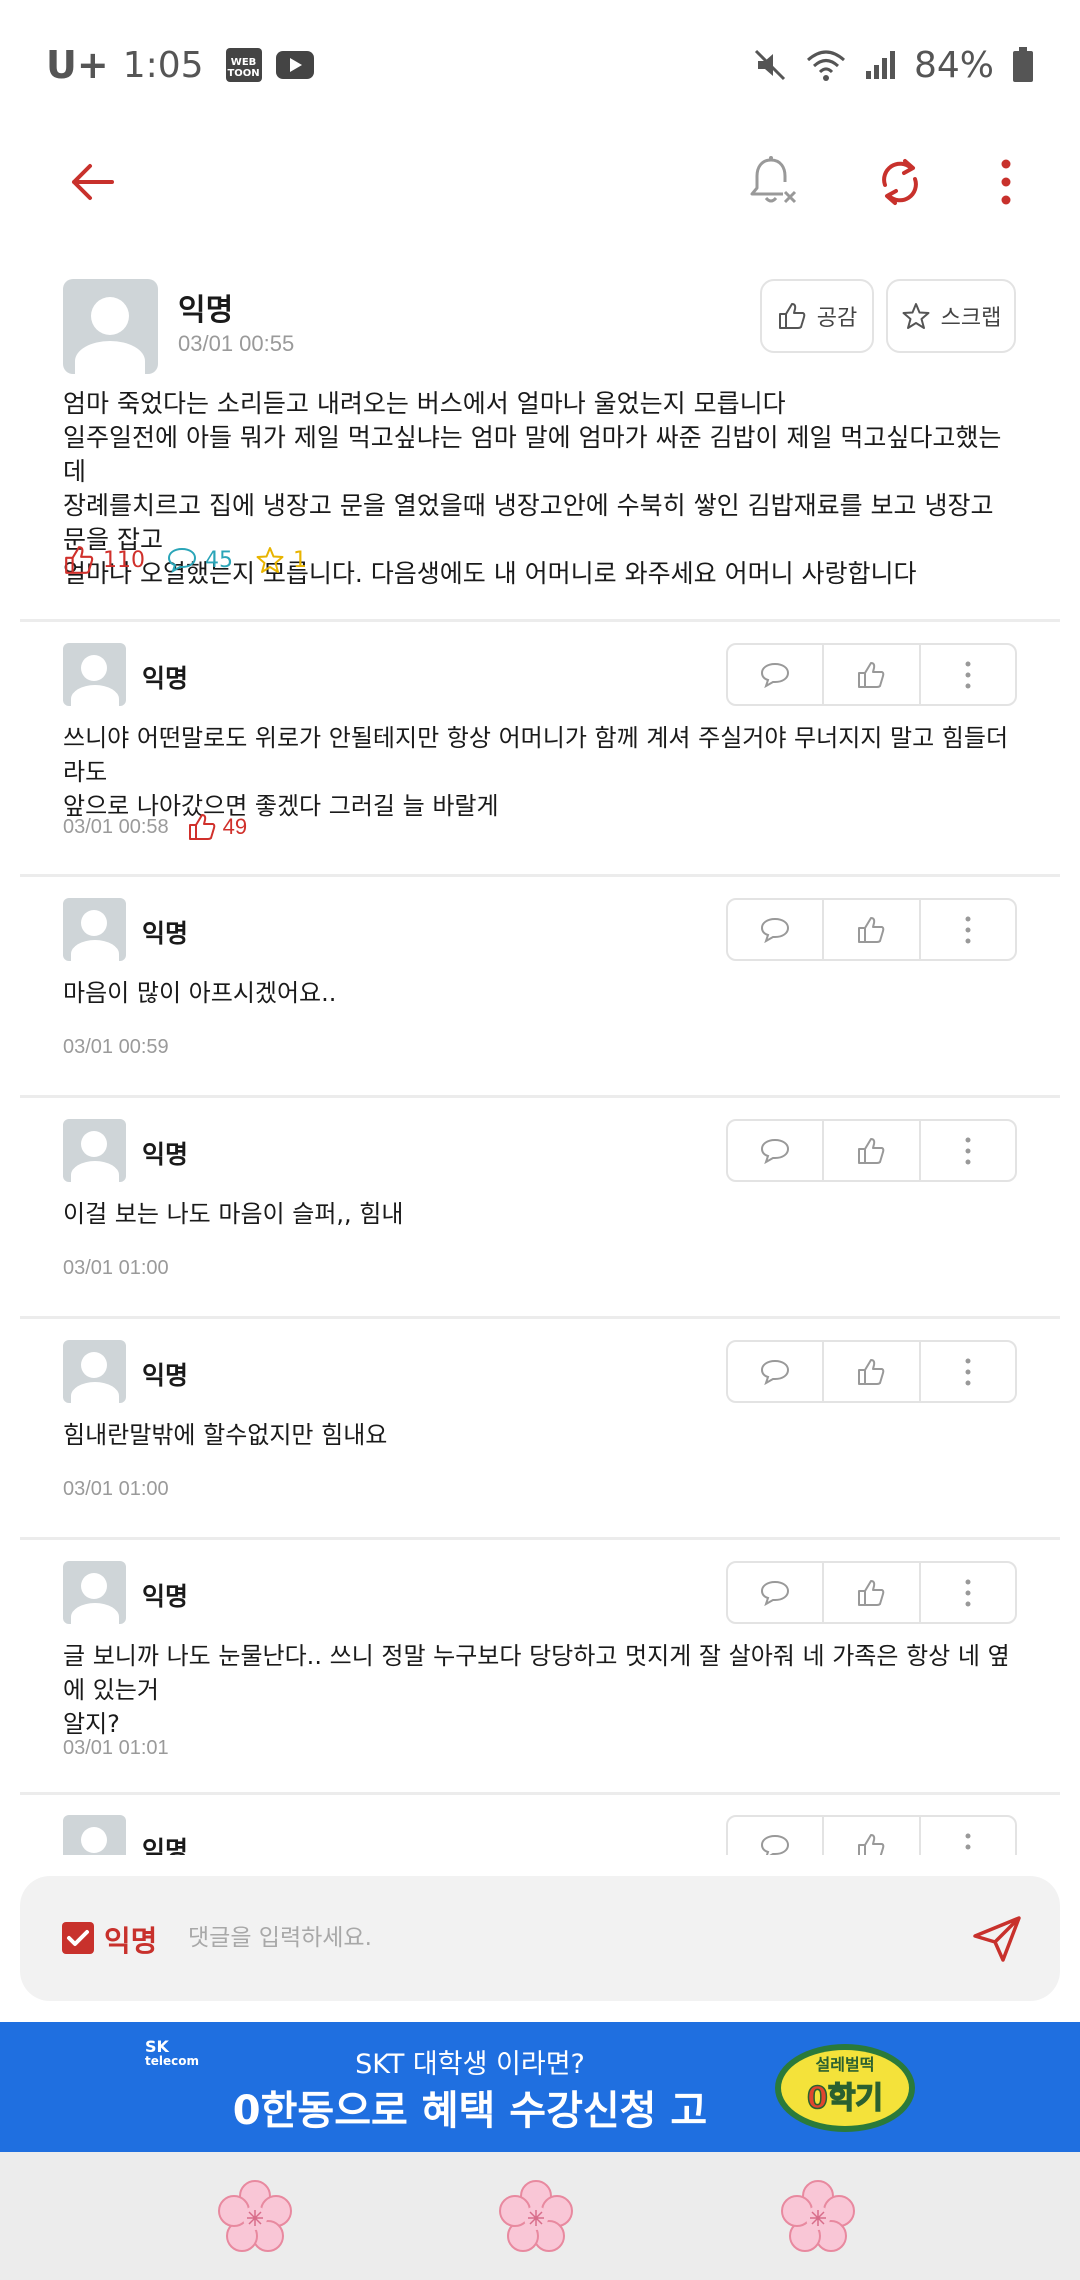 The height and width of the screenshot is (2280, 1080). What do you see at coordinates (536, 2218) in the screenshot?
I see `nav-button-center` at bounding box center [536, 2218].